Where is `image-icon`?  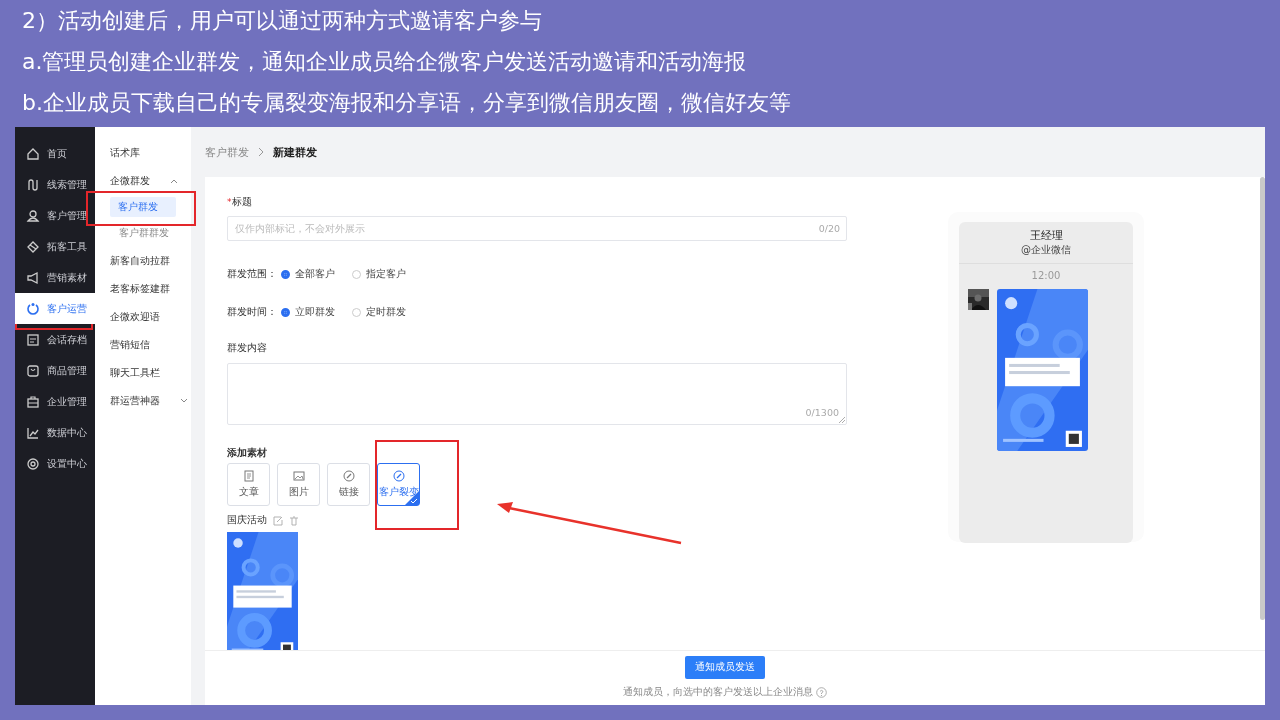
image-icon is located at coordinates (298, 476).